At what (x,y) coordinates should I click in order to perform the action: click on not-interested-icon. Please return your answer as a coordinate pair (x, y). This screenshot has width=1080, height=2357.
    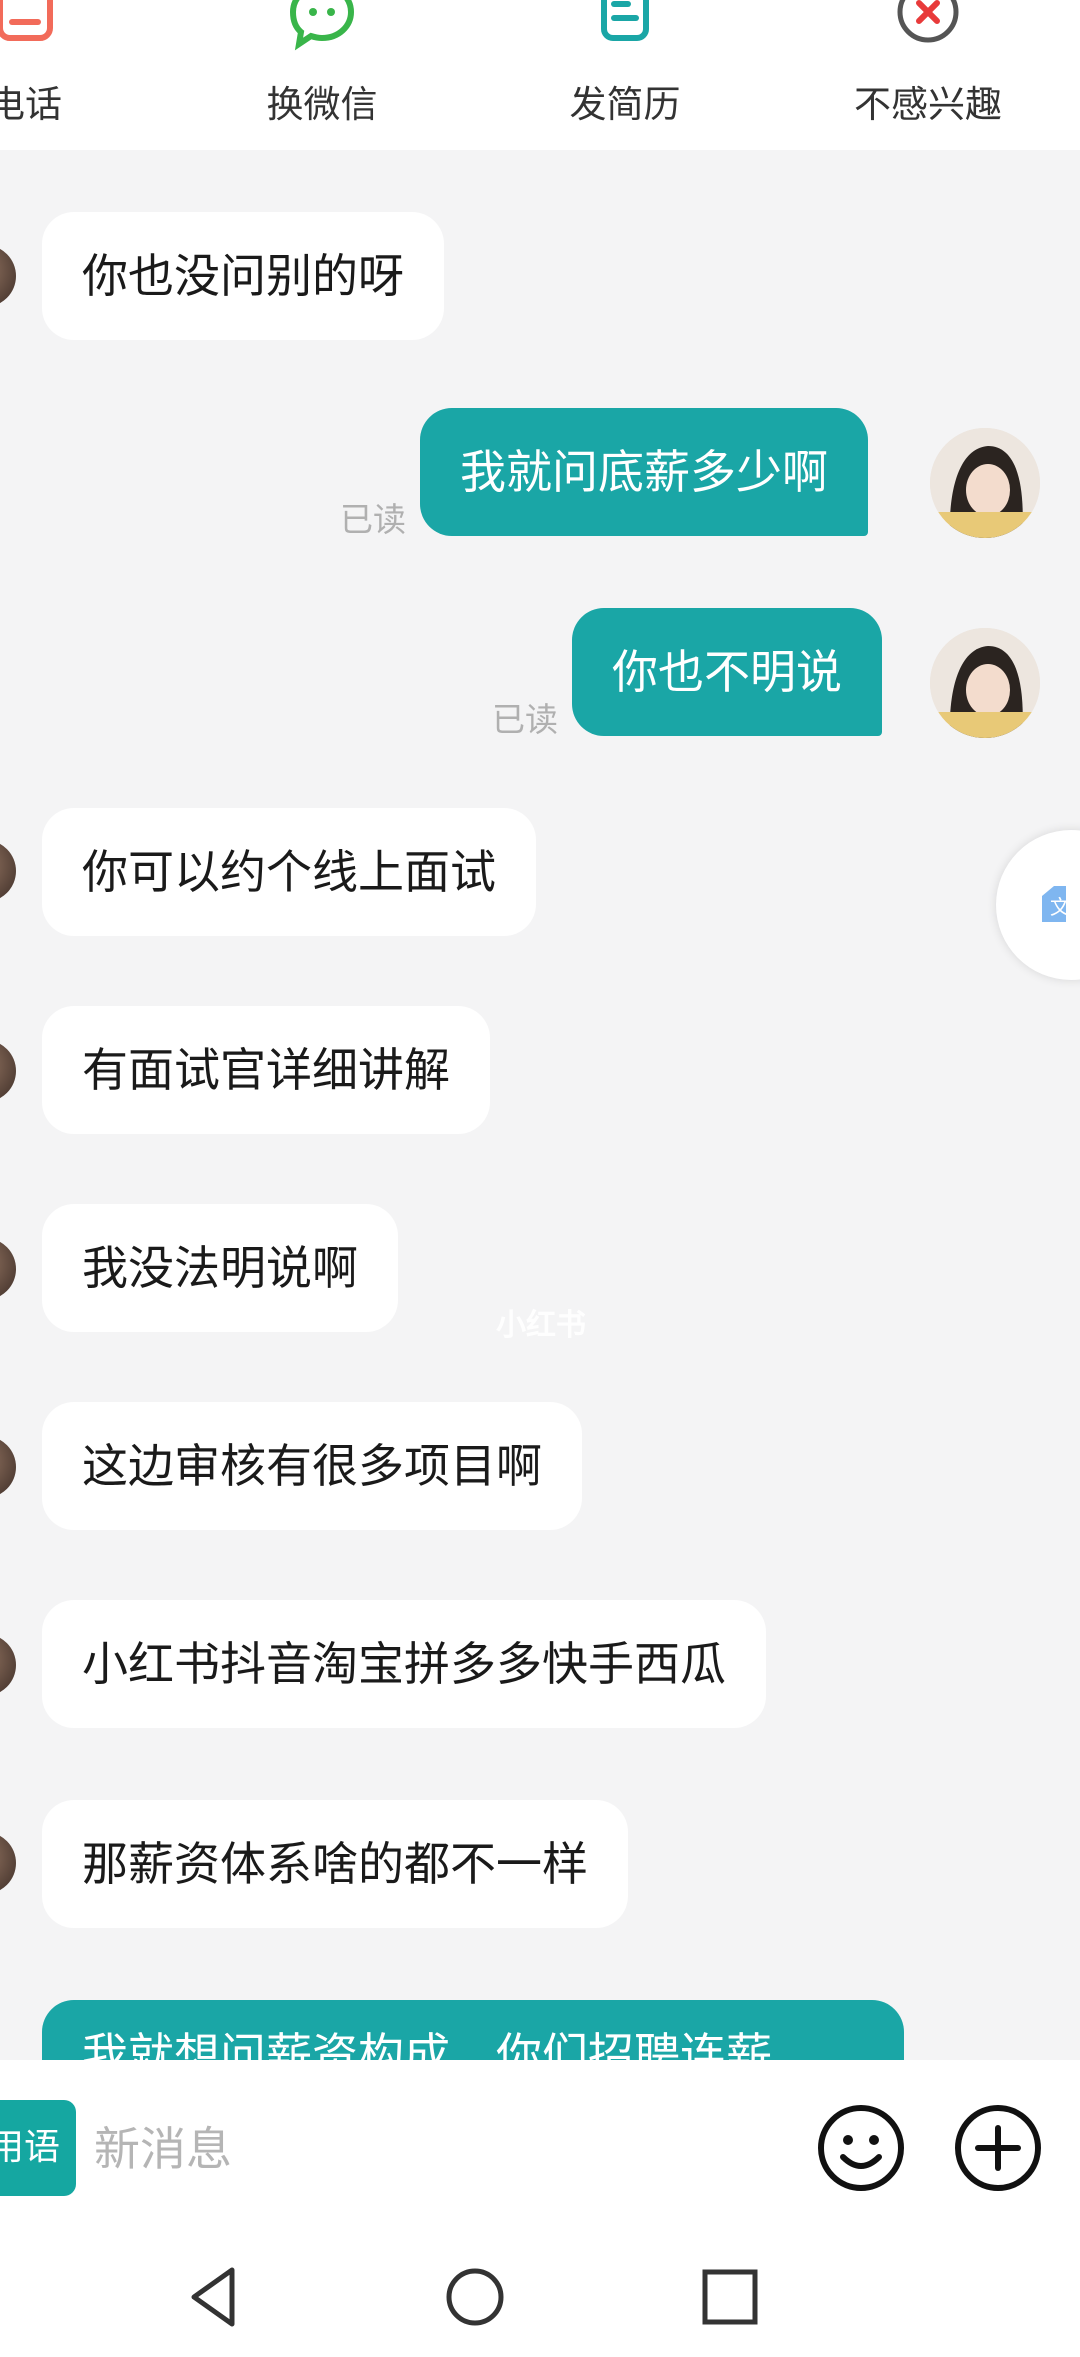
    Looking at the image, I should click on (928, 21).